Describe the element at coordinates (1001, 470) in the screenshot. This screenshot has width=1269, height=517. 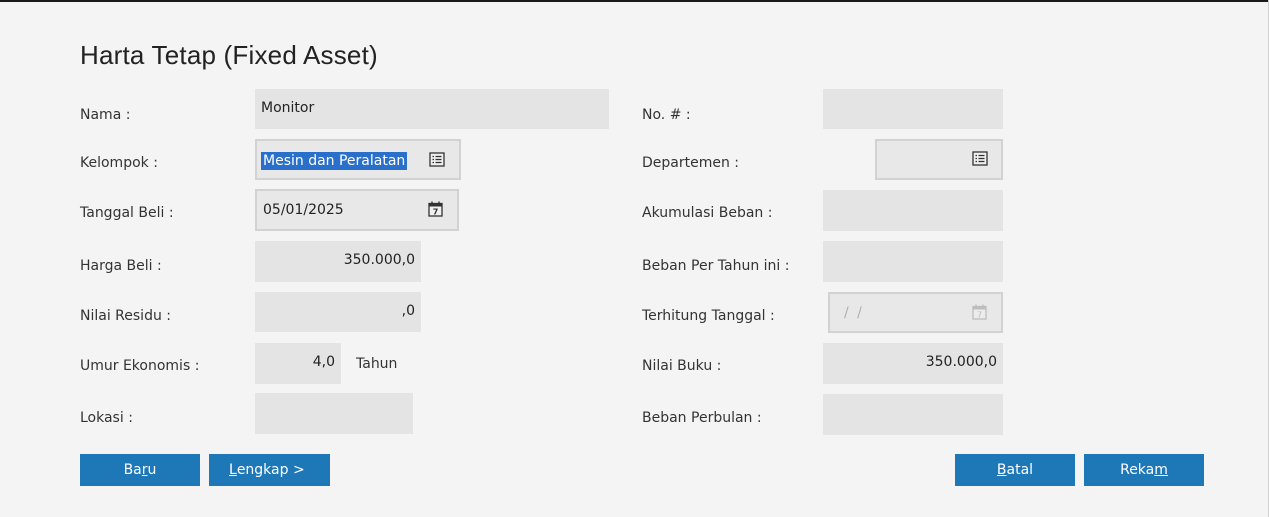
I see `batal-label-mnemonic: B` at that location.